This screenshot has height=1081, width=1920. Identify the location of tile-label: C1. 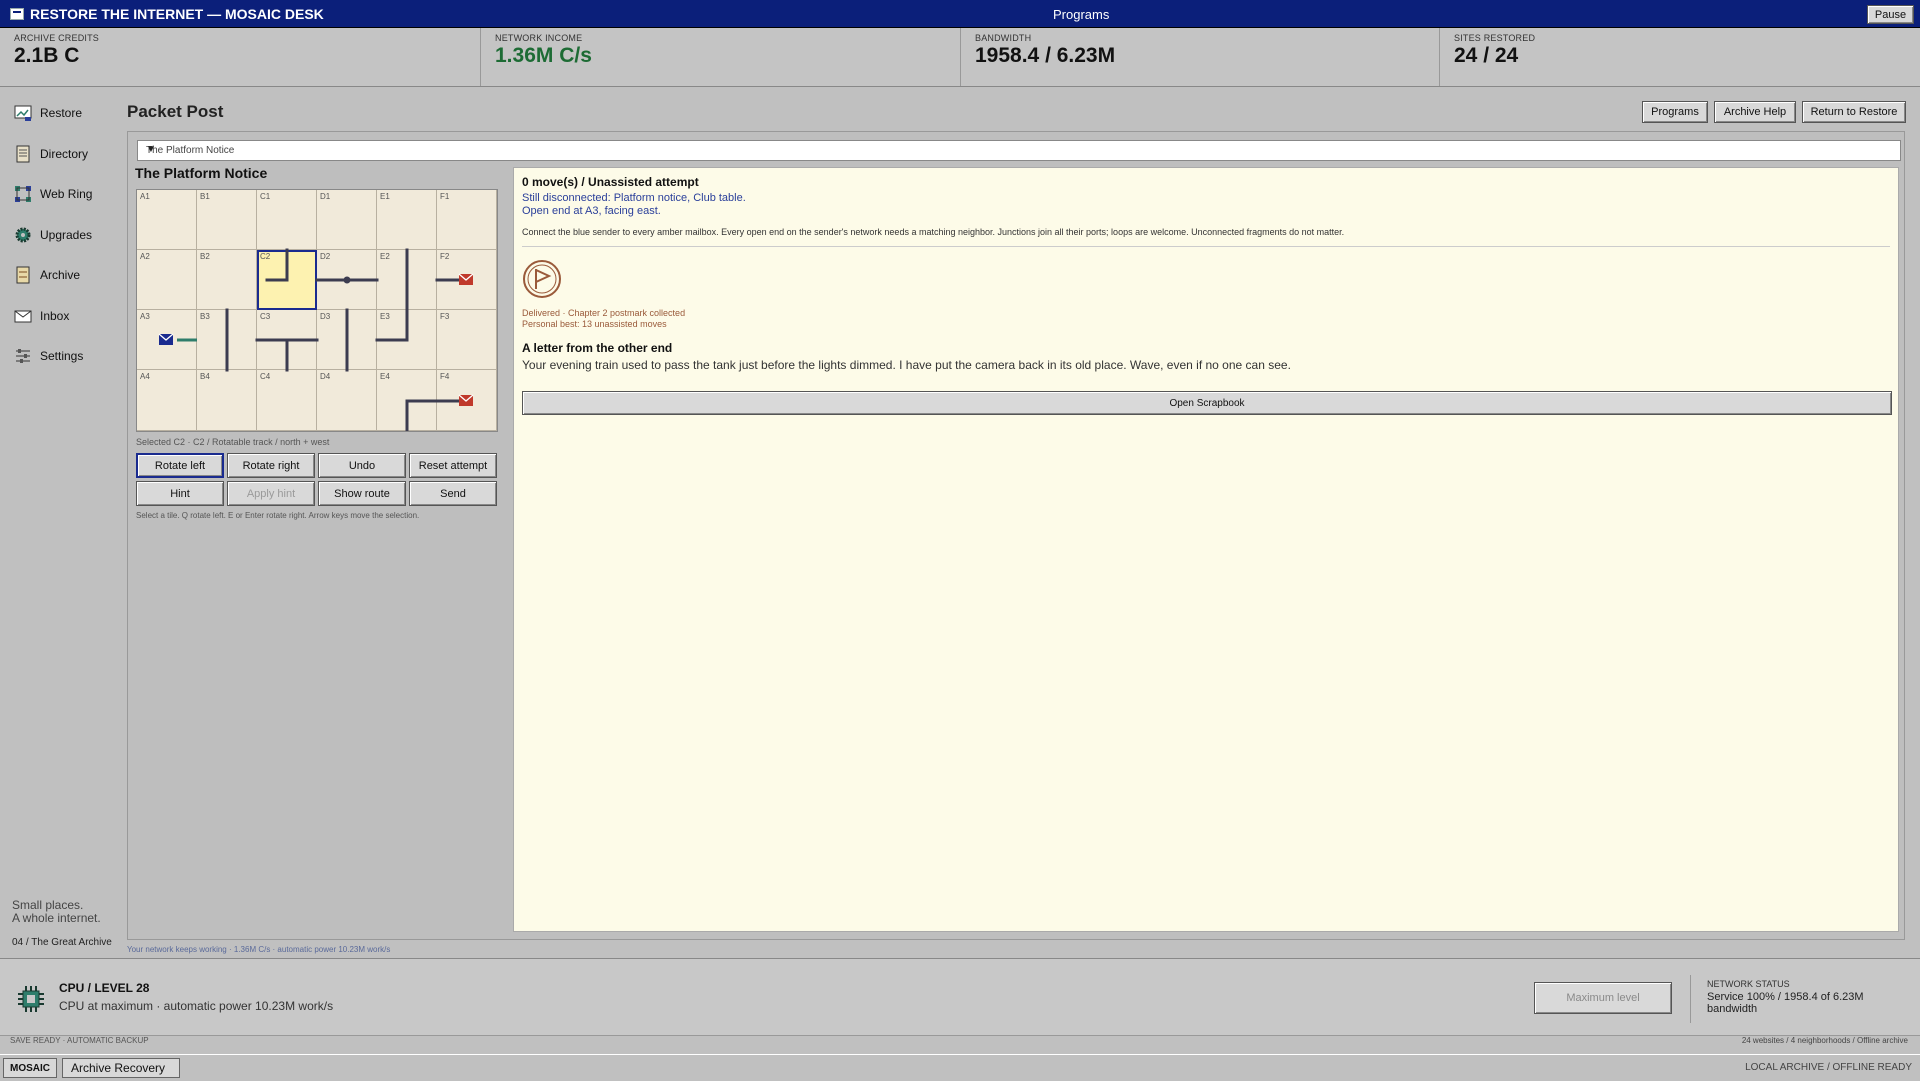
(265, 196).